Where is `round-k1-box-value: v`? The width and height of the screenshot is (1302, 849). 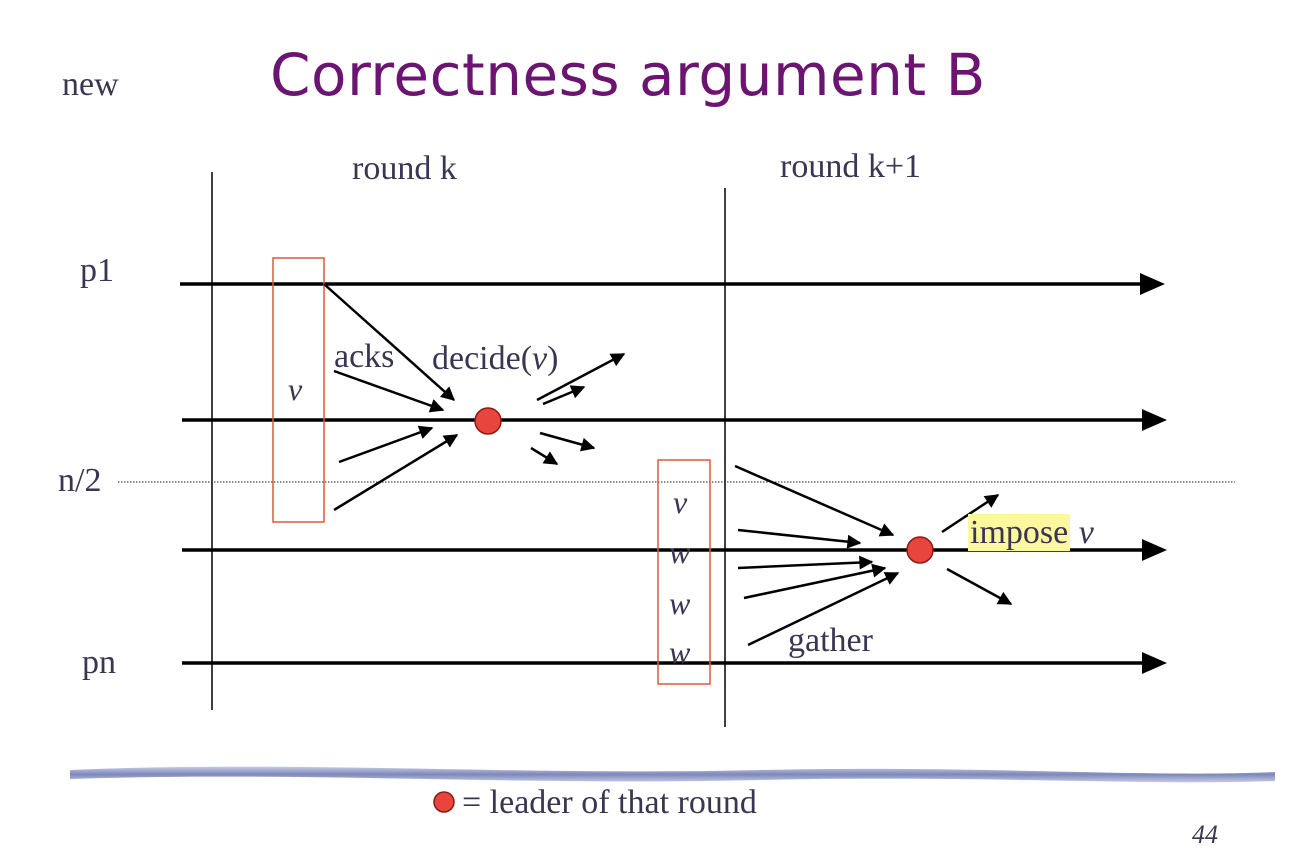
round-k1-box-value: v is located at coordinates (680, 502).